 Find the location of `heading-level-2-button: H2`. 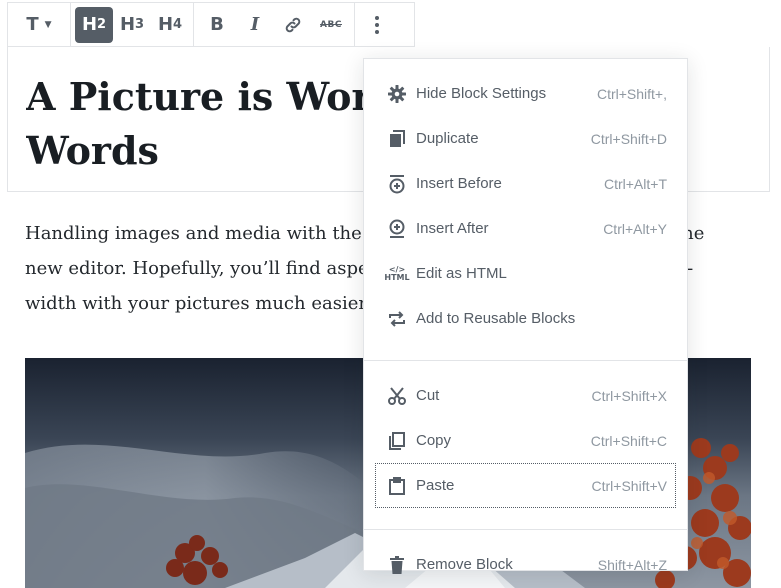

heading-level-2-button: H2 is located at coordinates (94, 24).